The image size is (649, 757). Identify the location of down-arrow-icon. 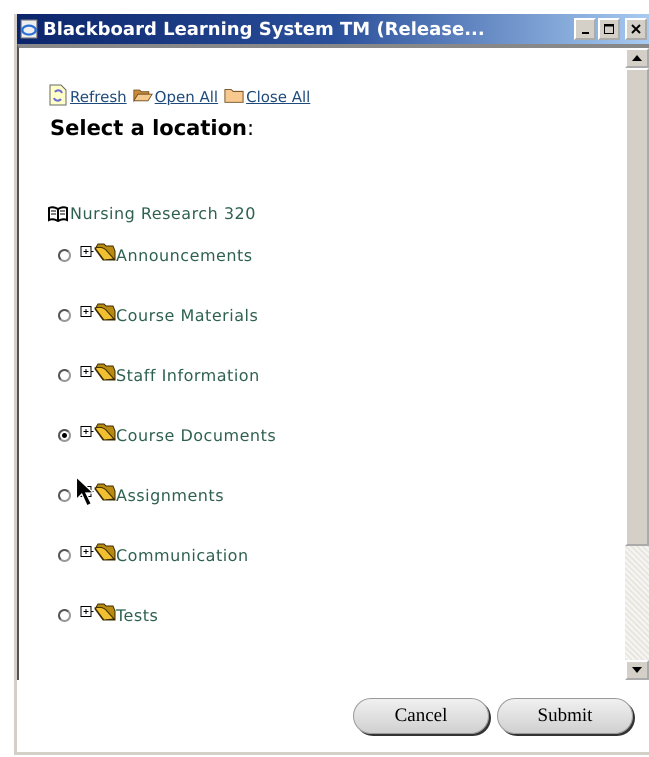
(637, 670).